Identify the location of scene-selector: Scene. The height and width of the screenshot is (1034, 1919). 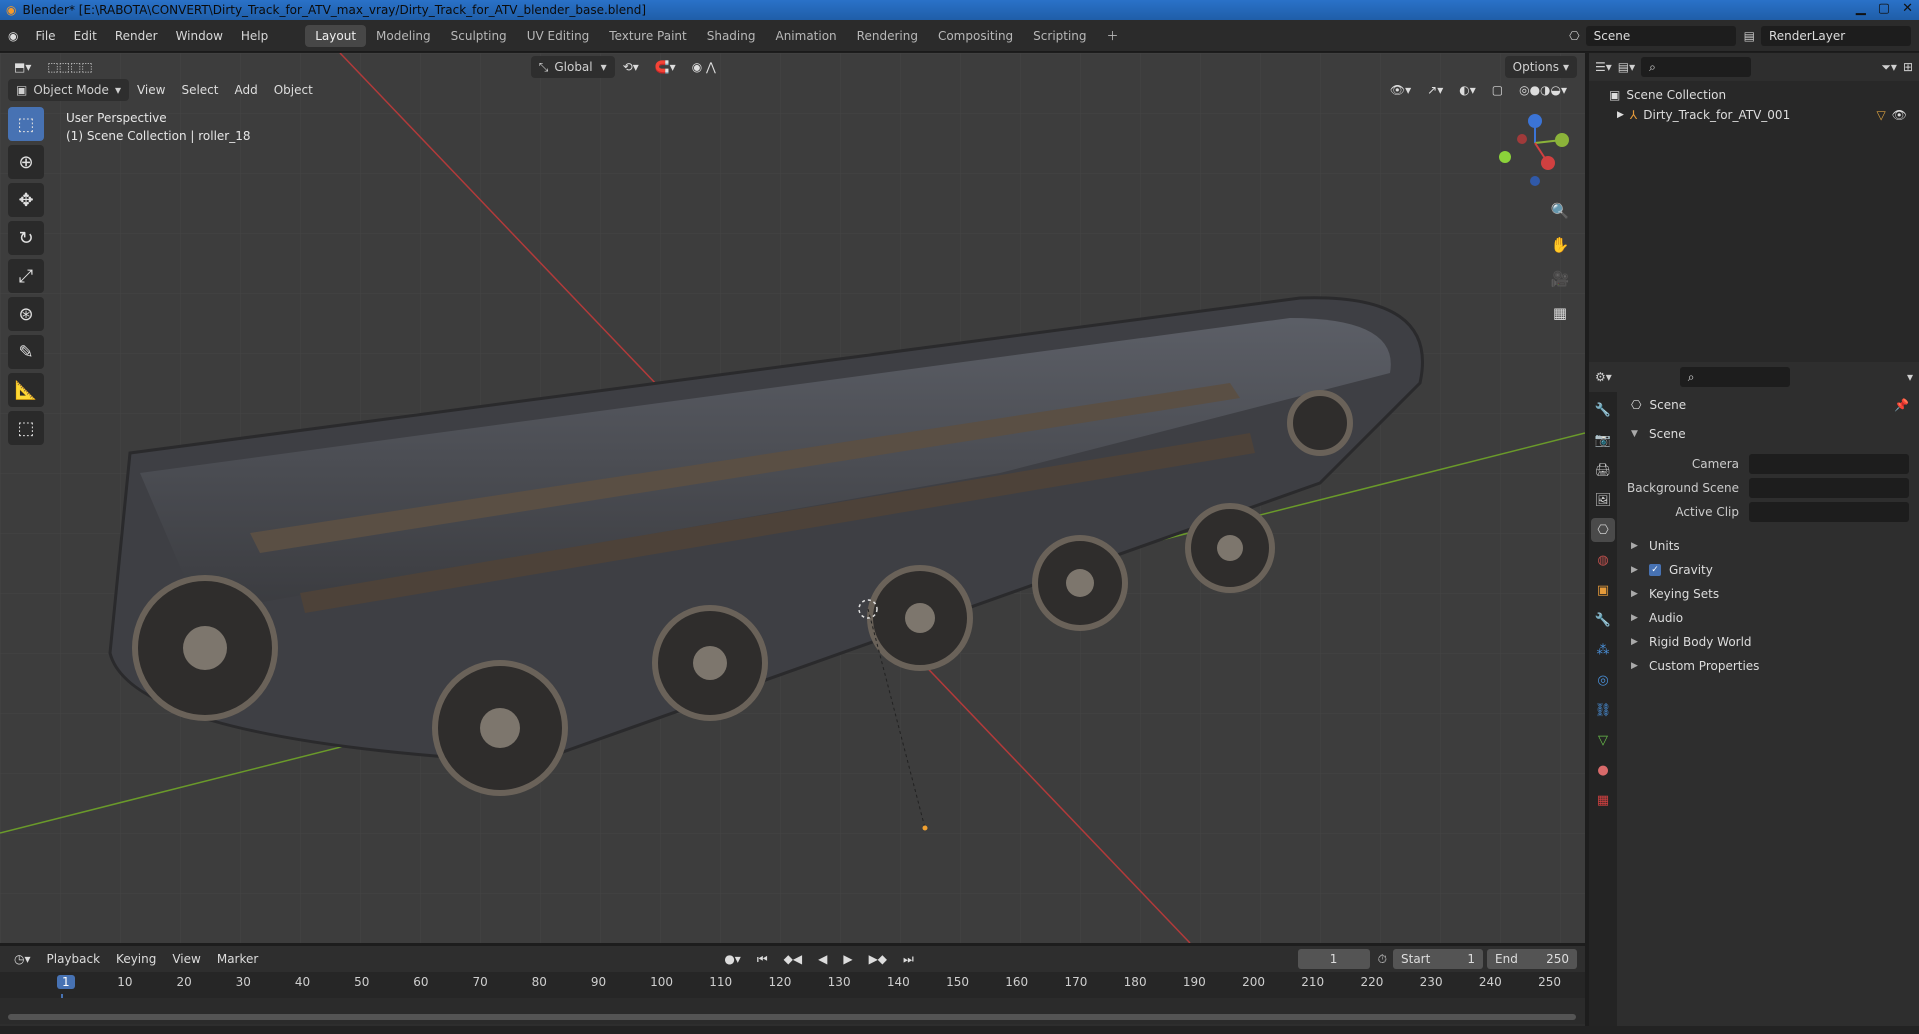
(1660, 35).